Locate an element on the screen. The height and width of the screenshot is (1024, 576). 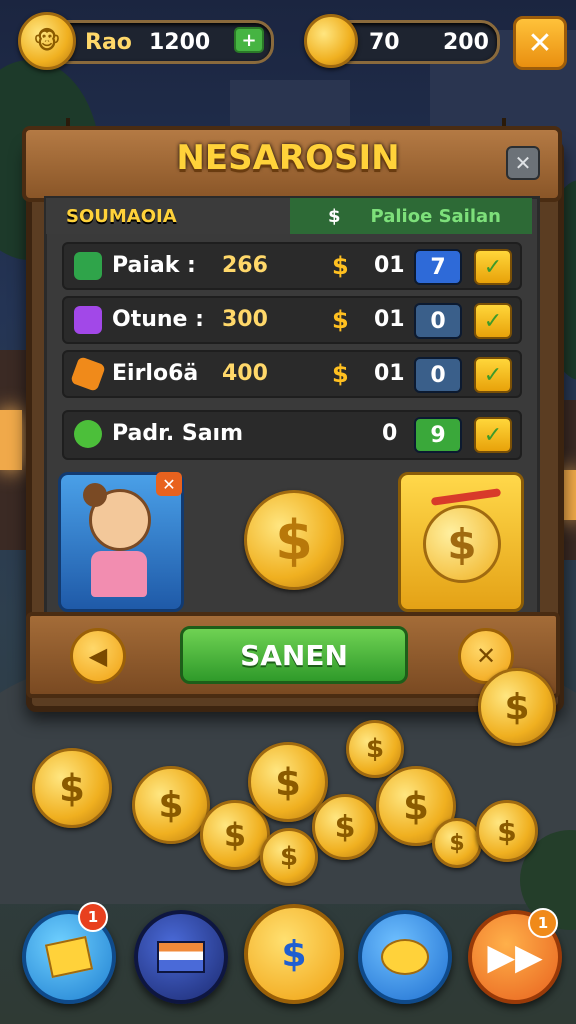
big-coin-icon: $ is located at coordinates (294, 540).